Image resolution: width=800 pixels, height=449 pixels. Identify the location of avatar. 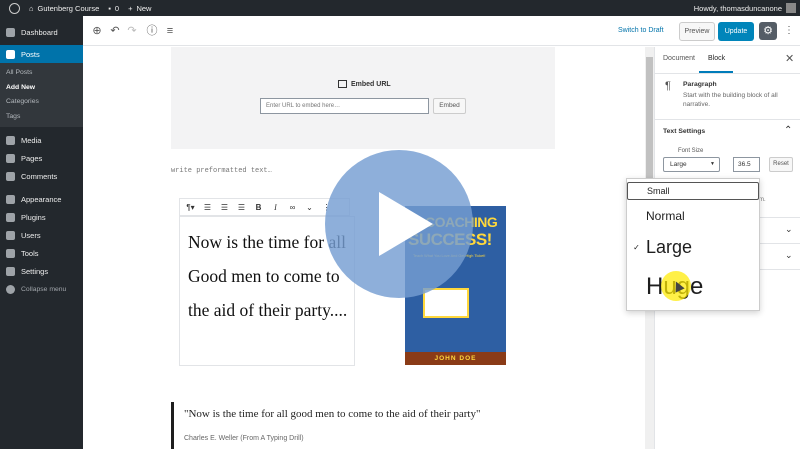
(791, 8).